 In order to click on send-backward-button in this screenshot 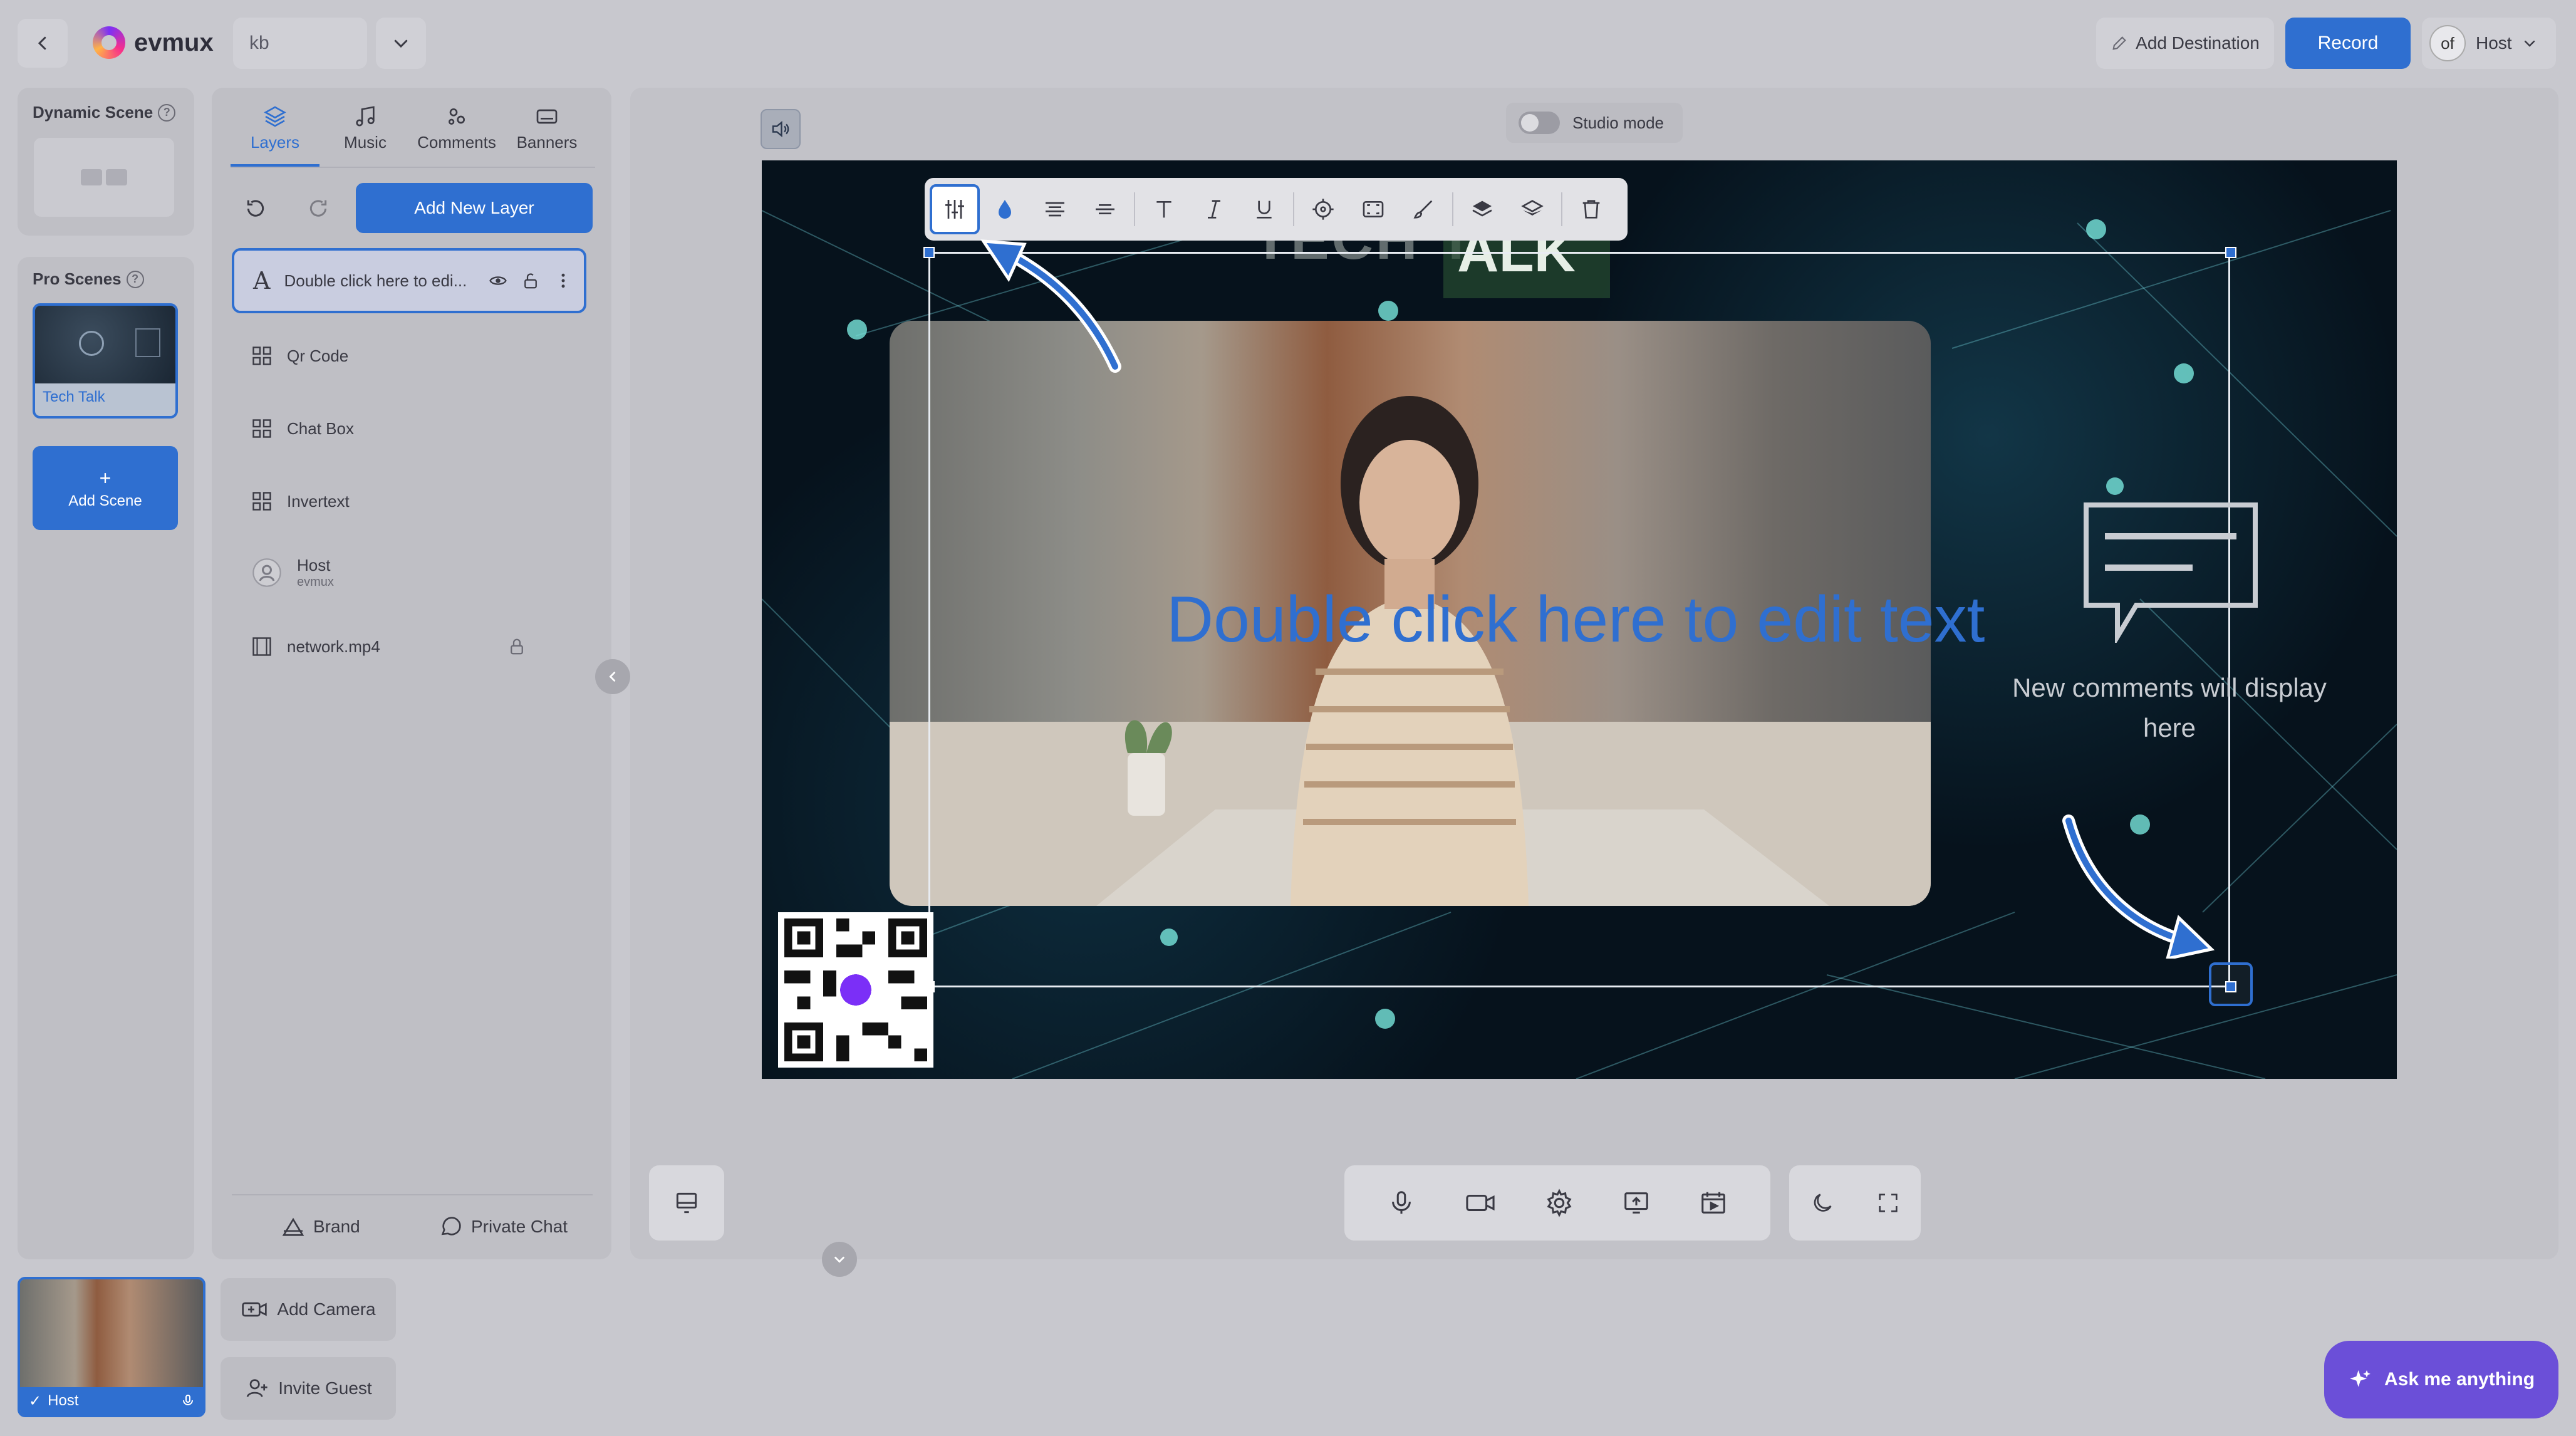, I will do `click(1532, 209)`.